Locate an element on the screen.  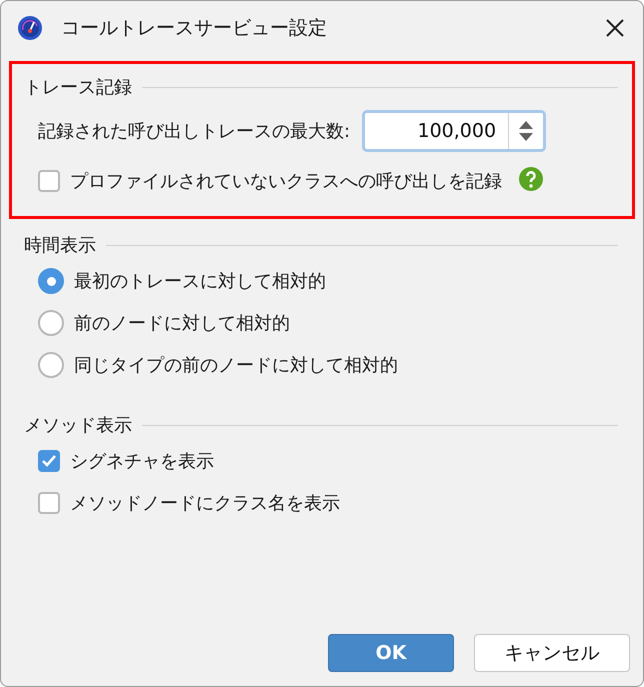
help-icon is located at coordinates (531, 179).